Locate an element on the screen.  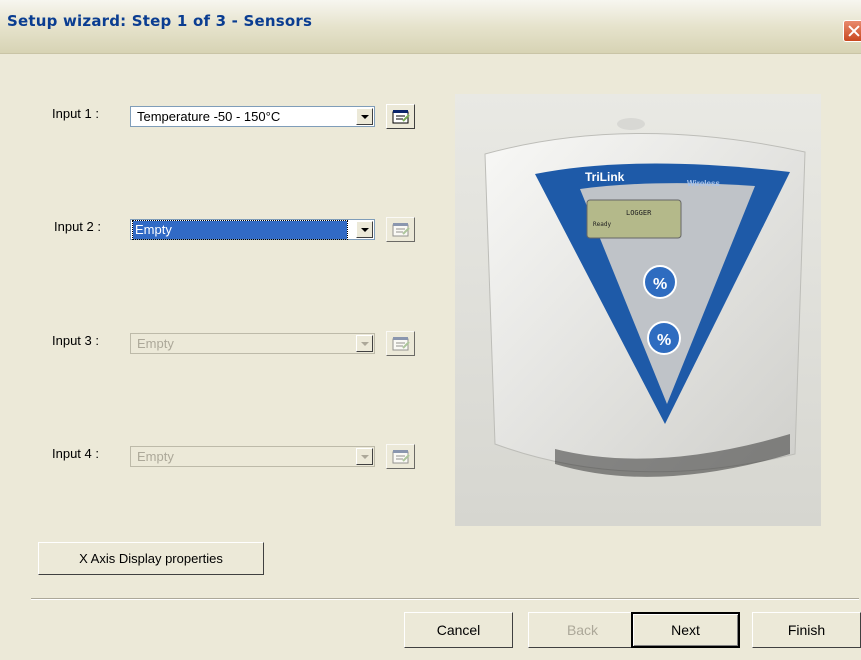
window-title: Setup wizard: Step 1 of 3 - Sensors is located at coordinates (160, 21).